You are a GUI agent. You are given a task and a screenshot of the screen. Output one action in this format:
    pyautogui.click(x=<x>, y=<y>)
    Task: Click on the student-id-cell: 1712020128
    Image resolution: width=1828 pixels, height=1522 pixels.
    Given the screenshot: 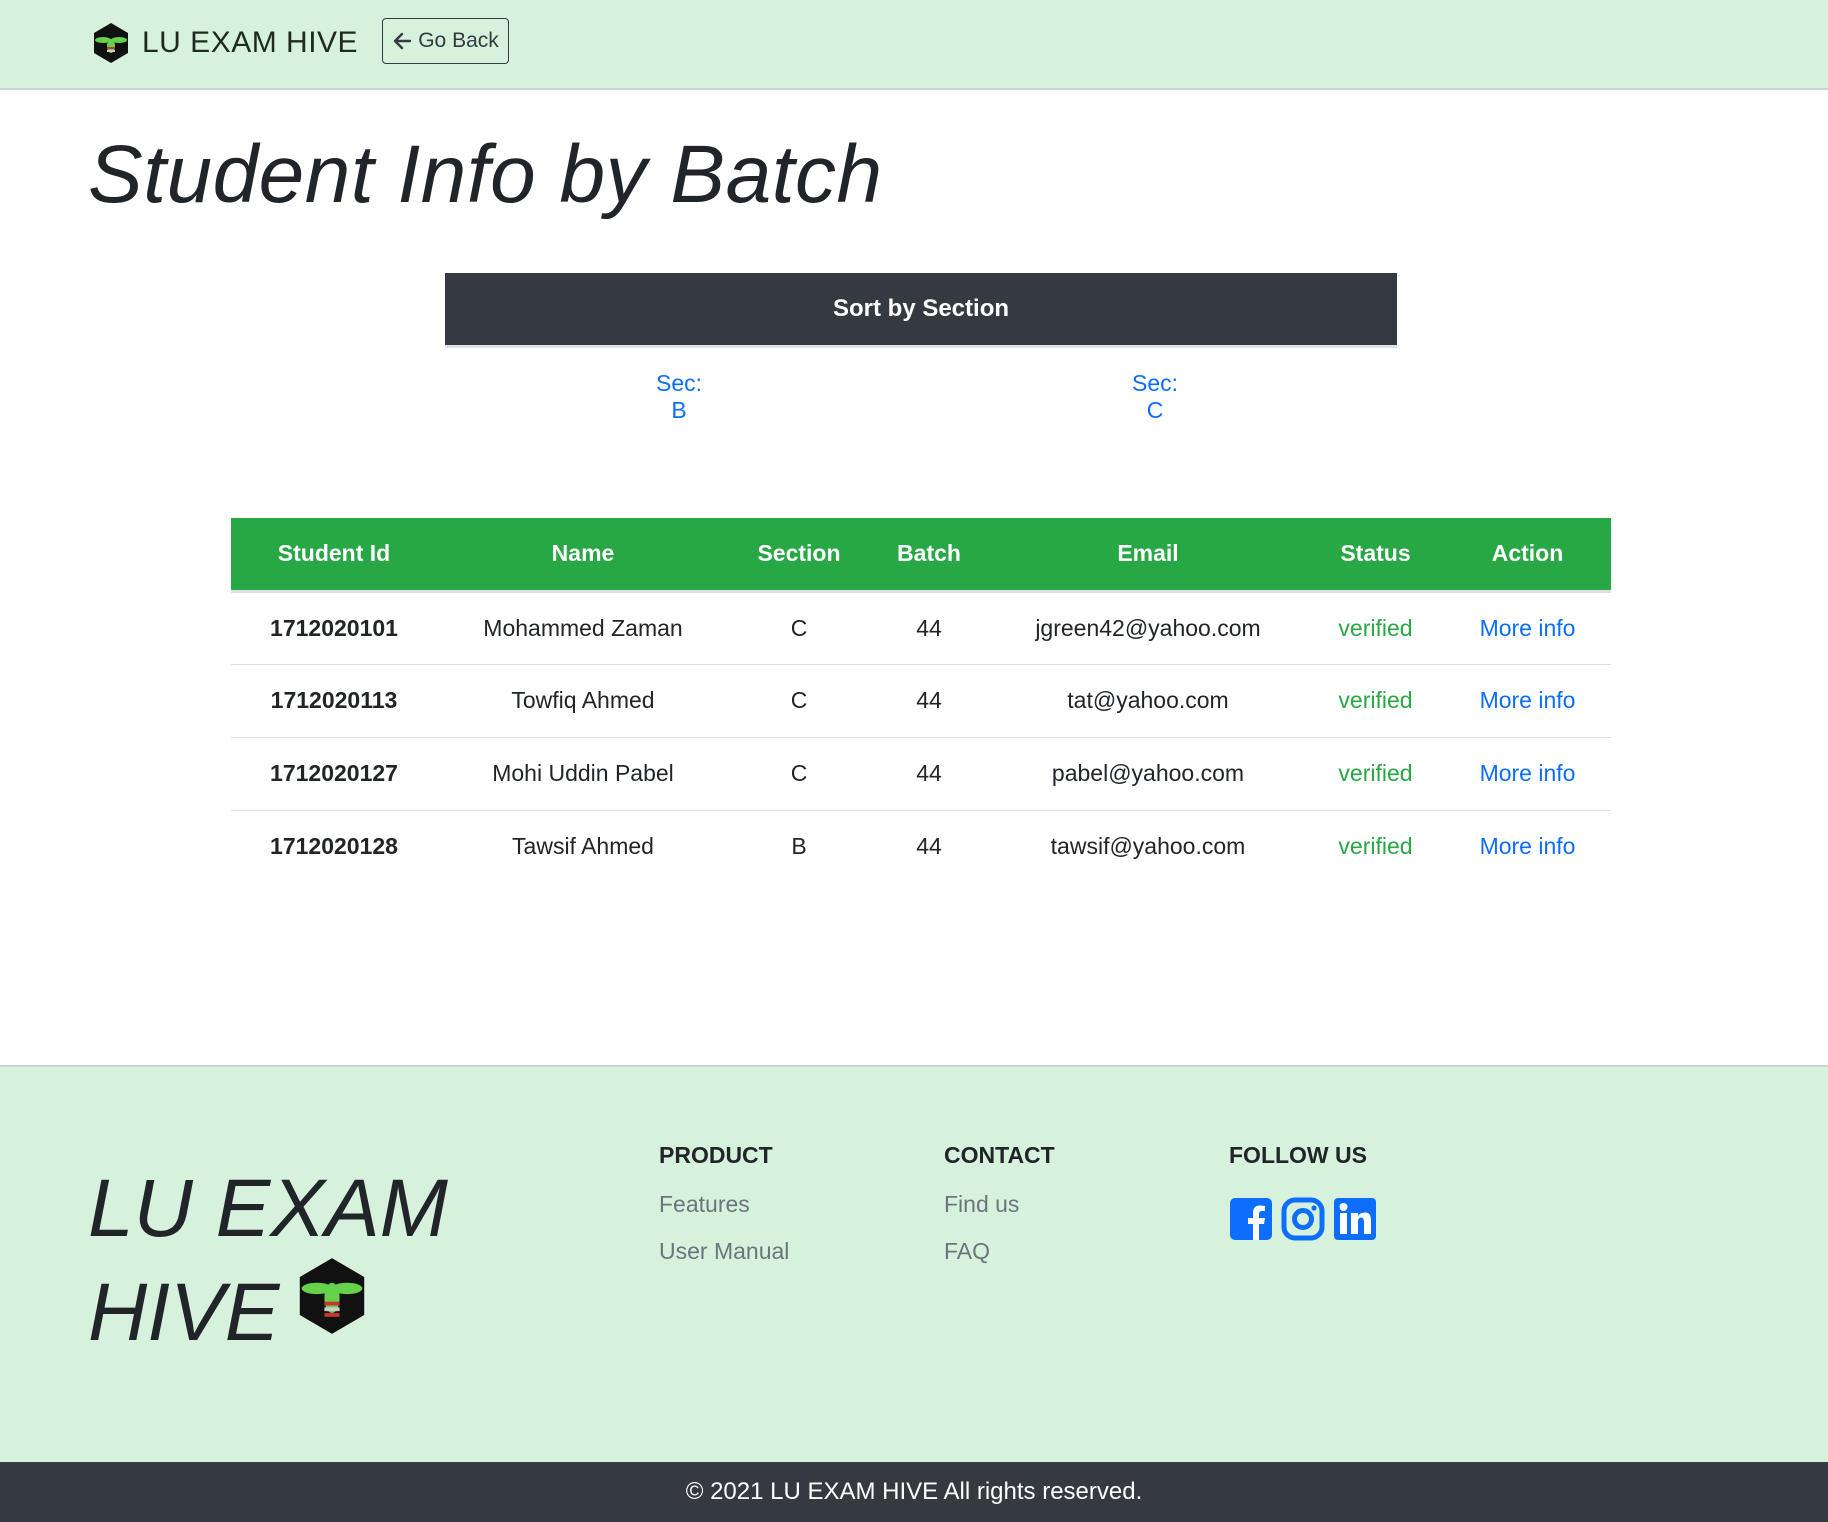 What is the action you would take?
    pyautogui.click(x=334, y=846)
    